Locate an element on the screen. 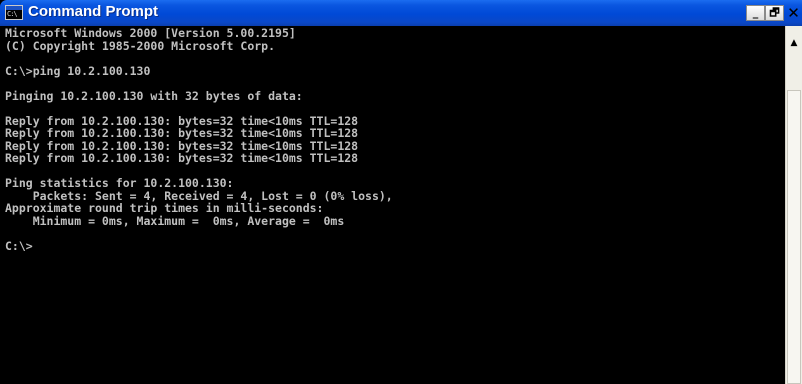  console-line: C:\>ping 10.2.100.130 is located at coordinates (78, 70).